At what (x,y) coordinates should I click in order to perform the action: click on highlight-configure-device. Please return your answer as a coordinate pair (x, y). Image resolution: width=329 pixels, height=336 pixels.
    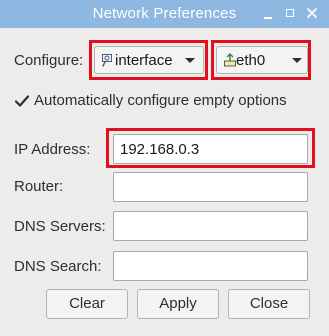
    Looking at the image, I should click on (261, 60).